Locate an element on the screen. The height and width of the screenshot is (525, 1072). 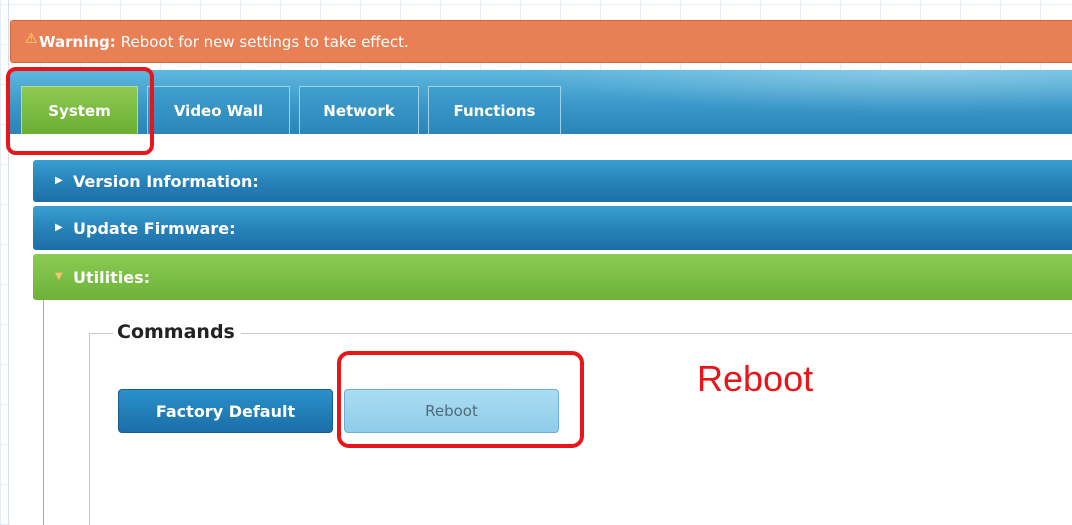
warning-message: Reboot for new settings to take effect. is located at coordinates (264, 41).